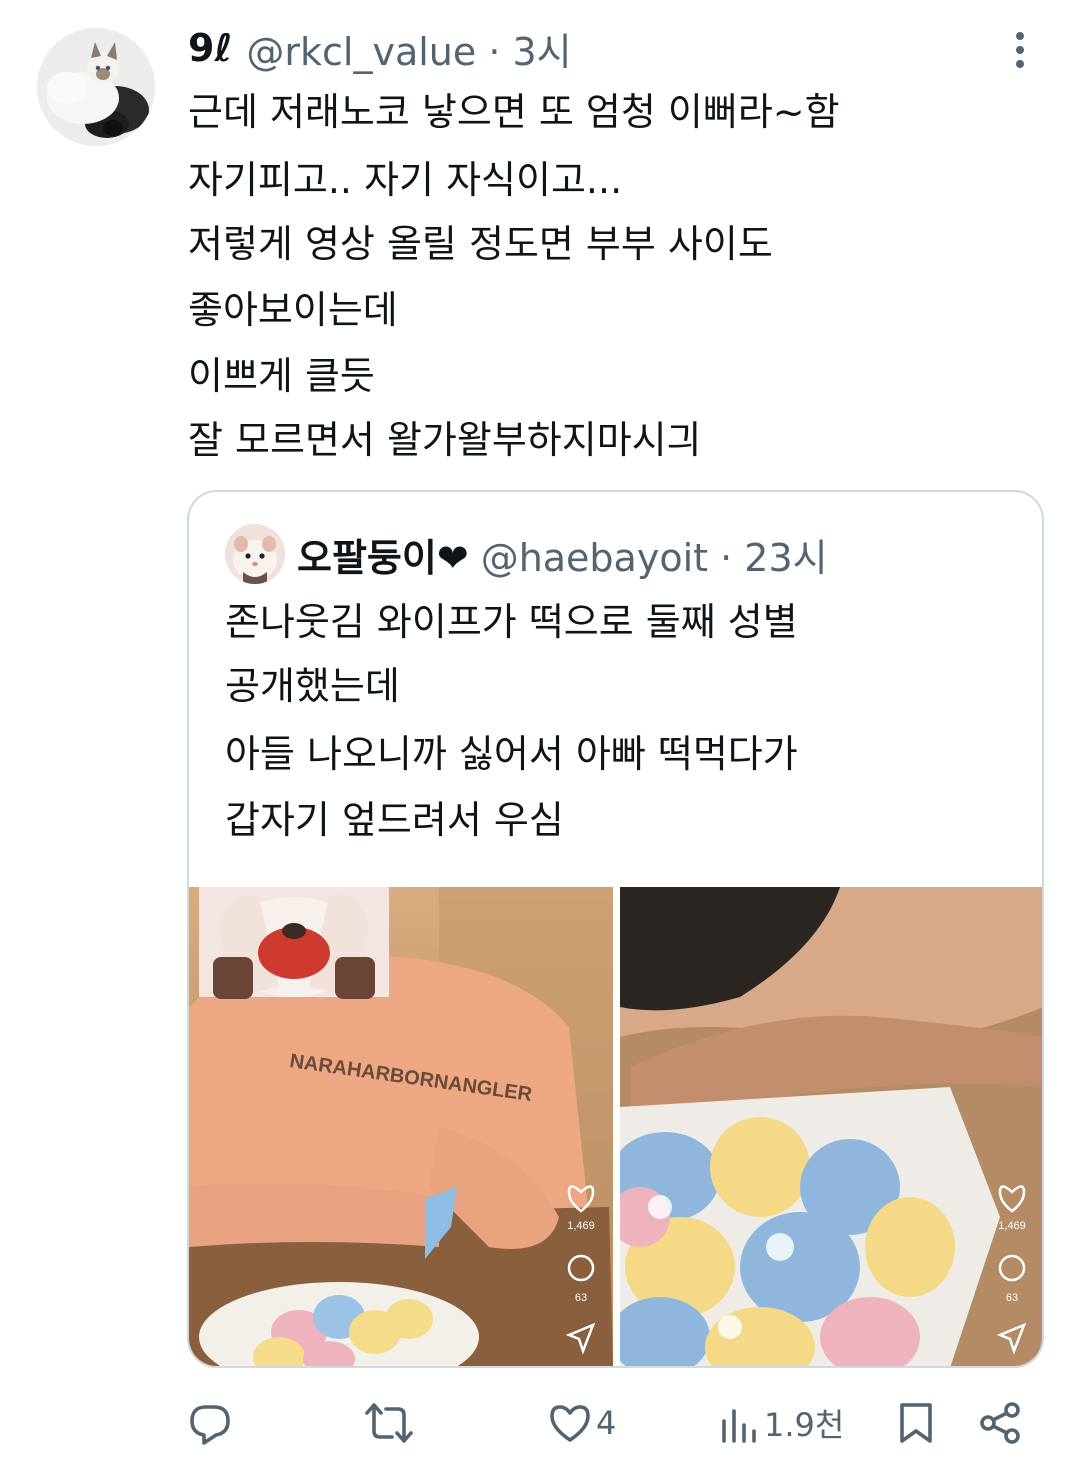  I want to click on quoted-media-image-1: NARAHARBORNANGLER 1,469 63, so click(401, 1126).